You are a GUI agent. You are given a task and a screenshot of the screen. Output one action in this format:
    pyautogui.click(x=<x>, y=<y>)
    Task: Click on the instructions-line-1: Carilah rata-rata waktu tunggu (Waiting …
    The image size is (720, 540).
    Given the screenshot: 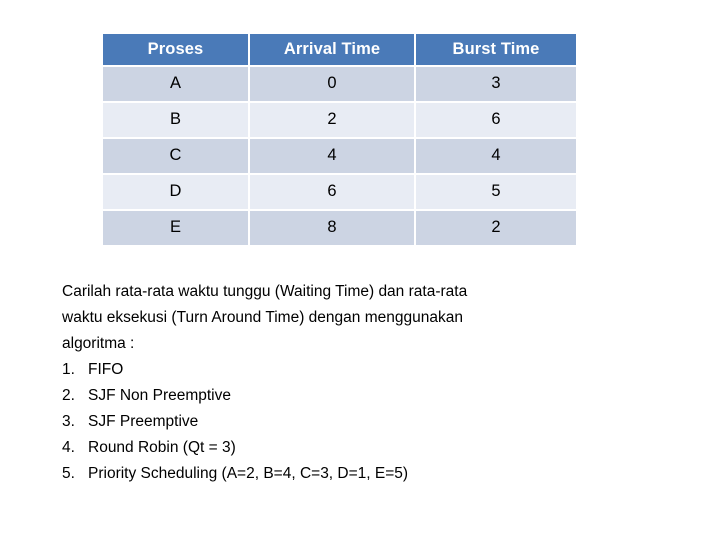 What is the action you would take?
    pyautogui.click(x=265, y=291)
    